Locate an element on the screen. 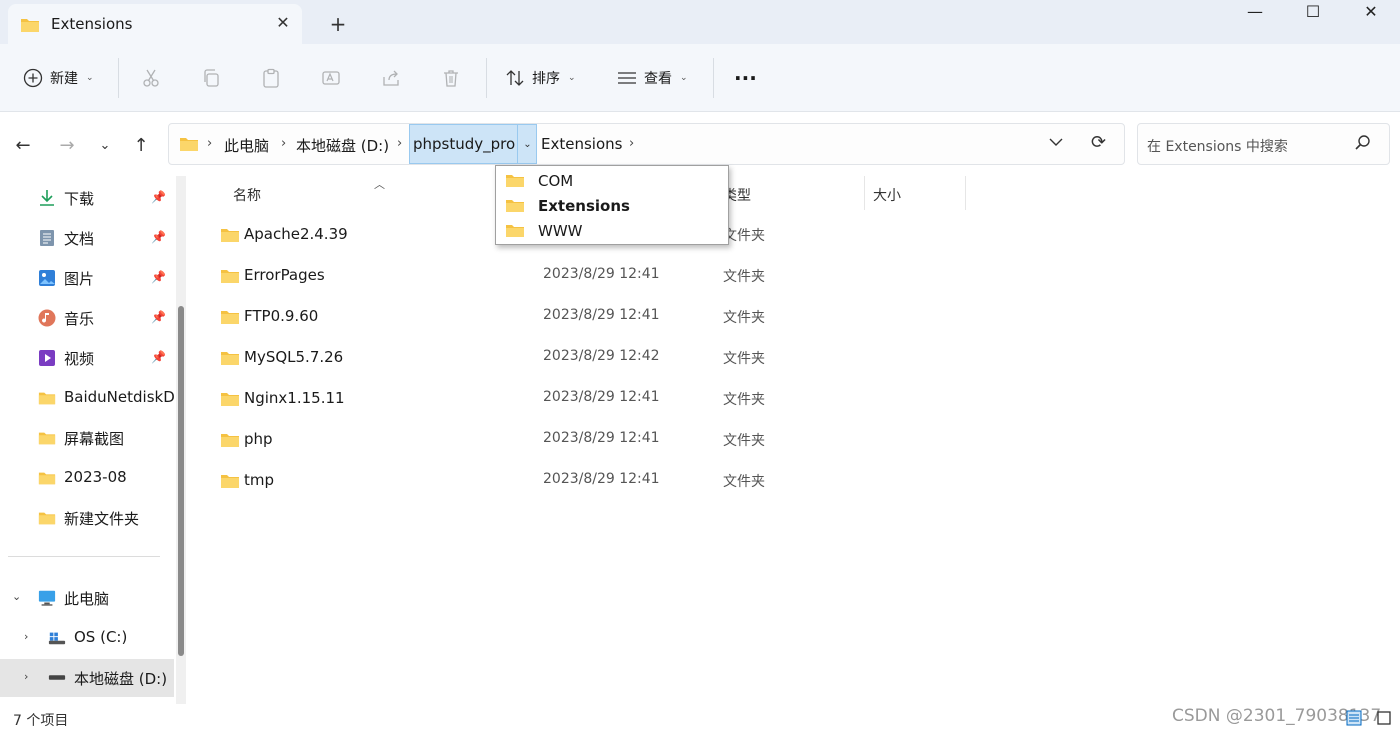  more-options-button: ··· is located at coordinates (745, 78).